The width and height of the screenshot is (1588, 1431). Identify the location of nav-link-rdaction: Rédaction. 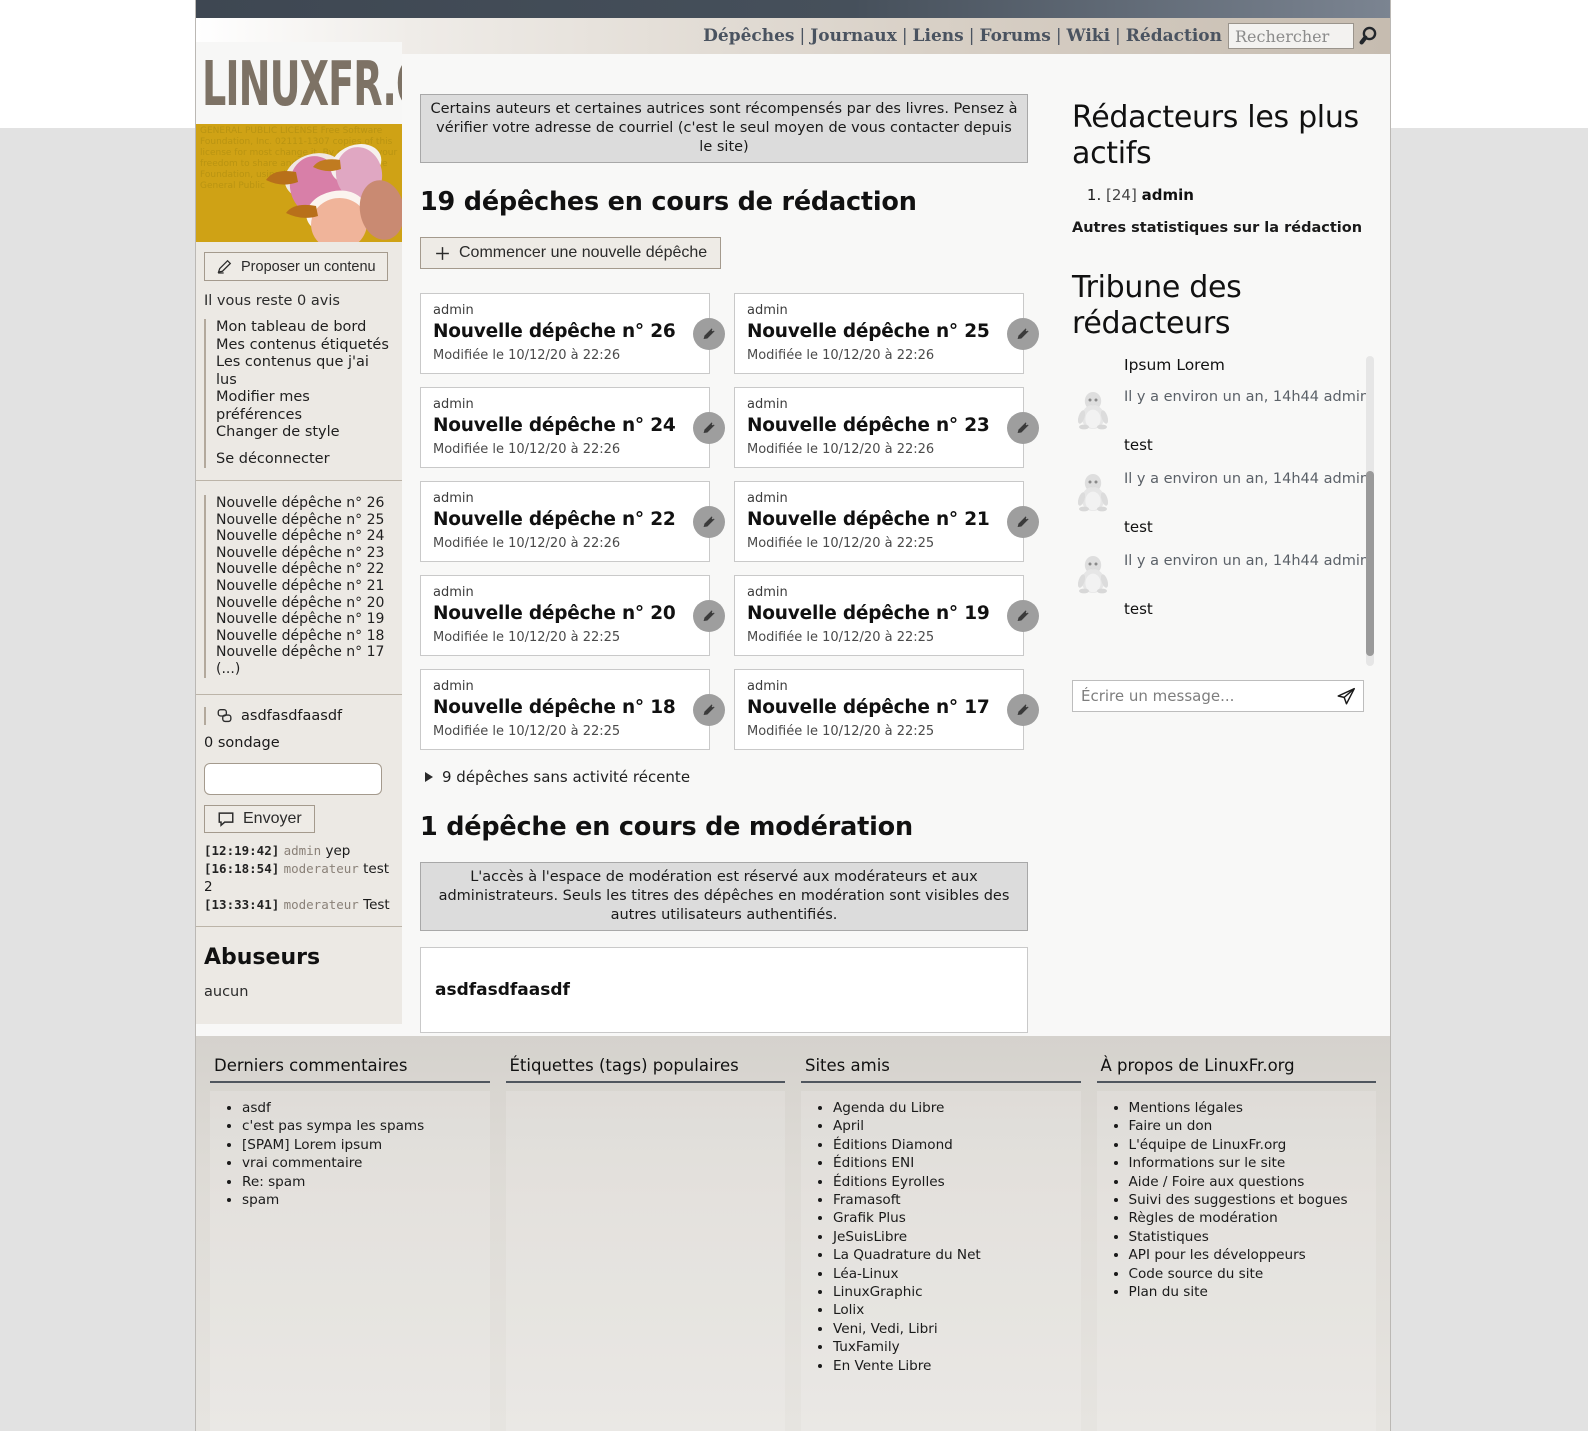
(1174, 36).